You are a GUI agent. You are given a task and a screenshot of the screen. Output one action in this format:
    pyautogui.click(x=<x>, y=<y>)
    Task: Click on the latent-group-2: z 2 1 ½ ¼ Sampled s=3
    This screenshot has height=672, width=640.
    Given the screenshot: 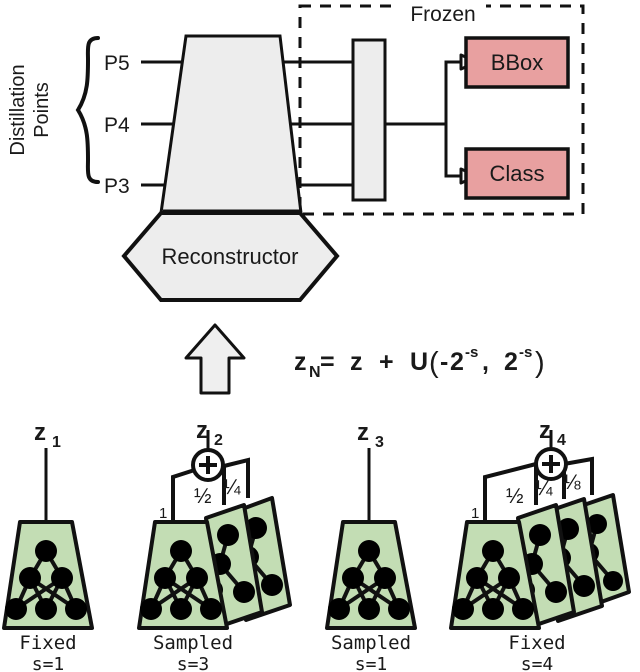 What is the action you would take?
    pyautogui.click(x=214, y=544)
    